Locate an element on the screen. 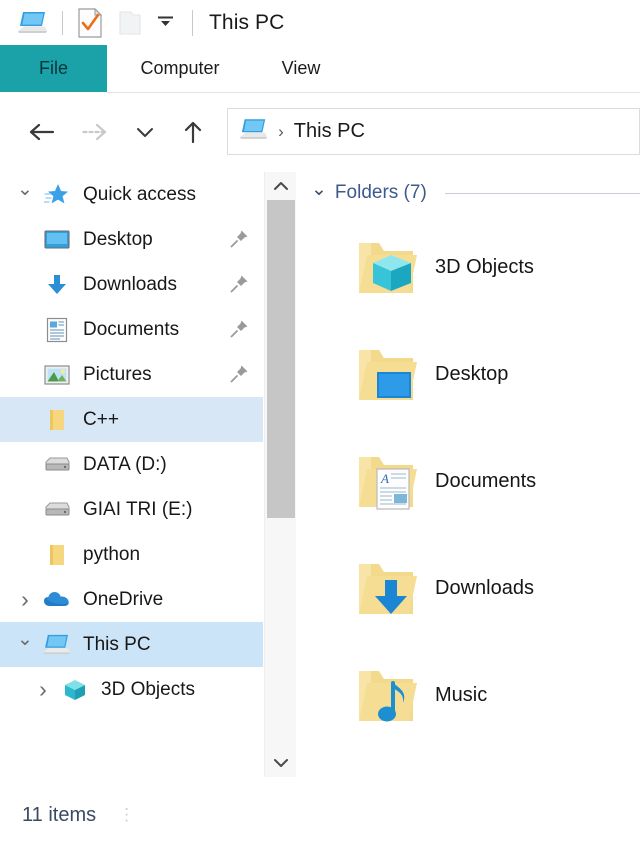 This screenshot has height=853, width=640. sidebar-item-documents: Documents is located at coordinates (131, 329).